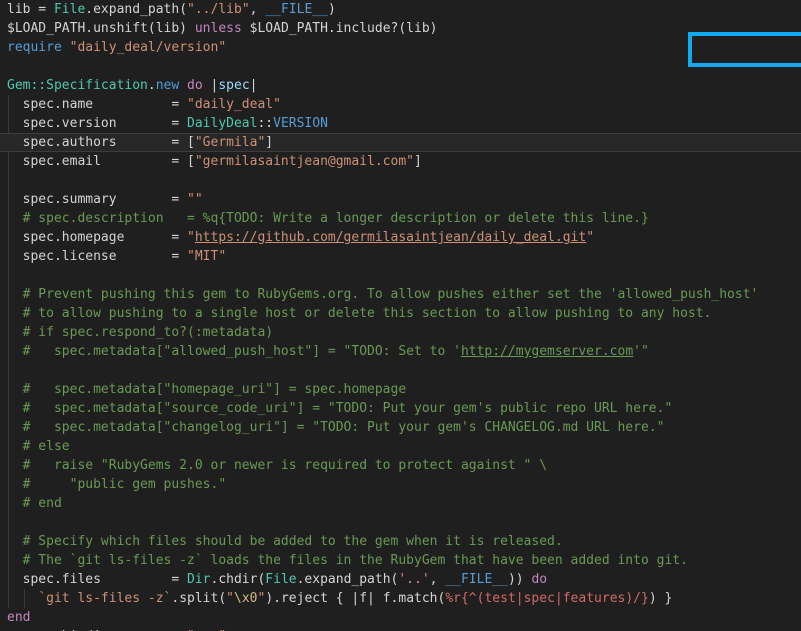 The image size is (801, 631). I want to click on code-token: # if spec.respond_to?(:metadata), so click(140, 332).